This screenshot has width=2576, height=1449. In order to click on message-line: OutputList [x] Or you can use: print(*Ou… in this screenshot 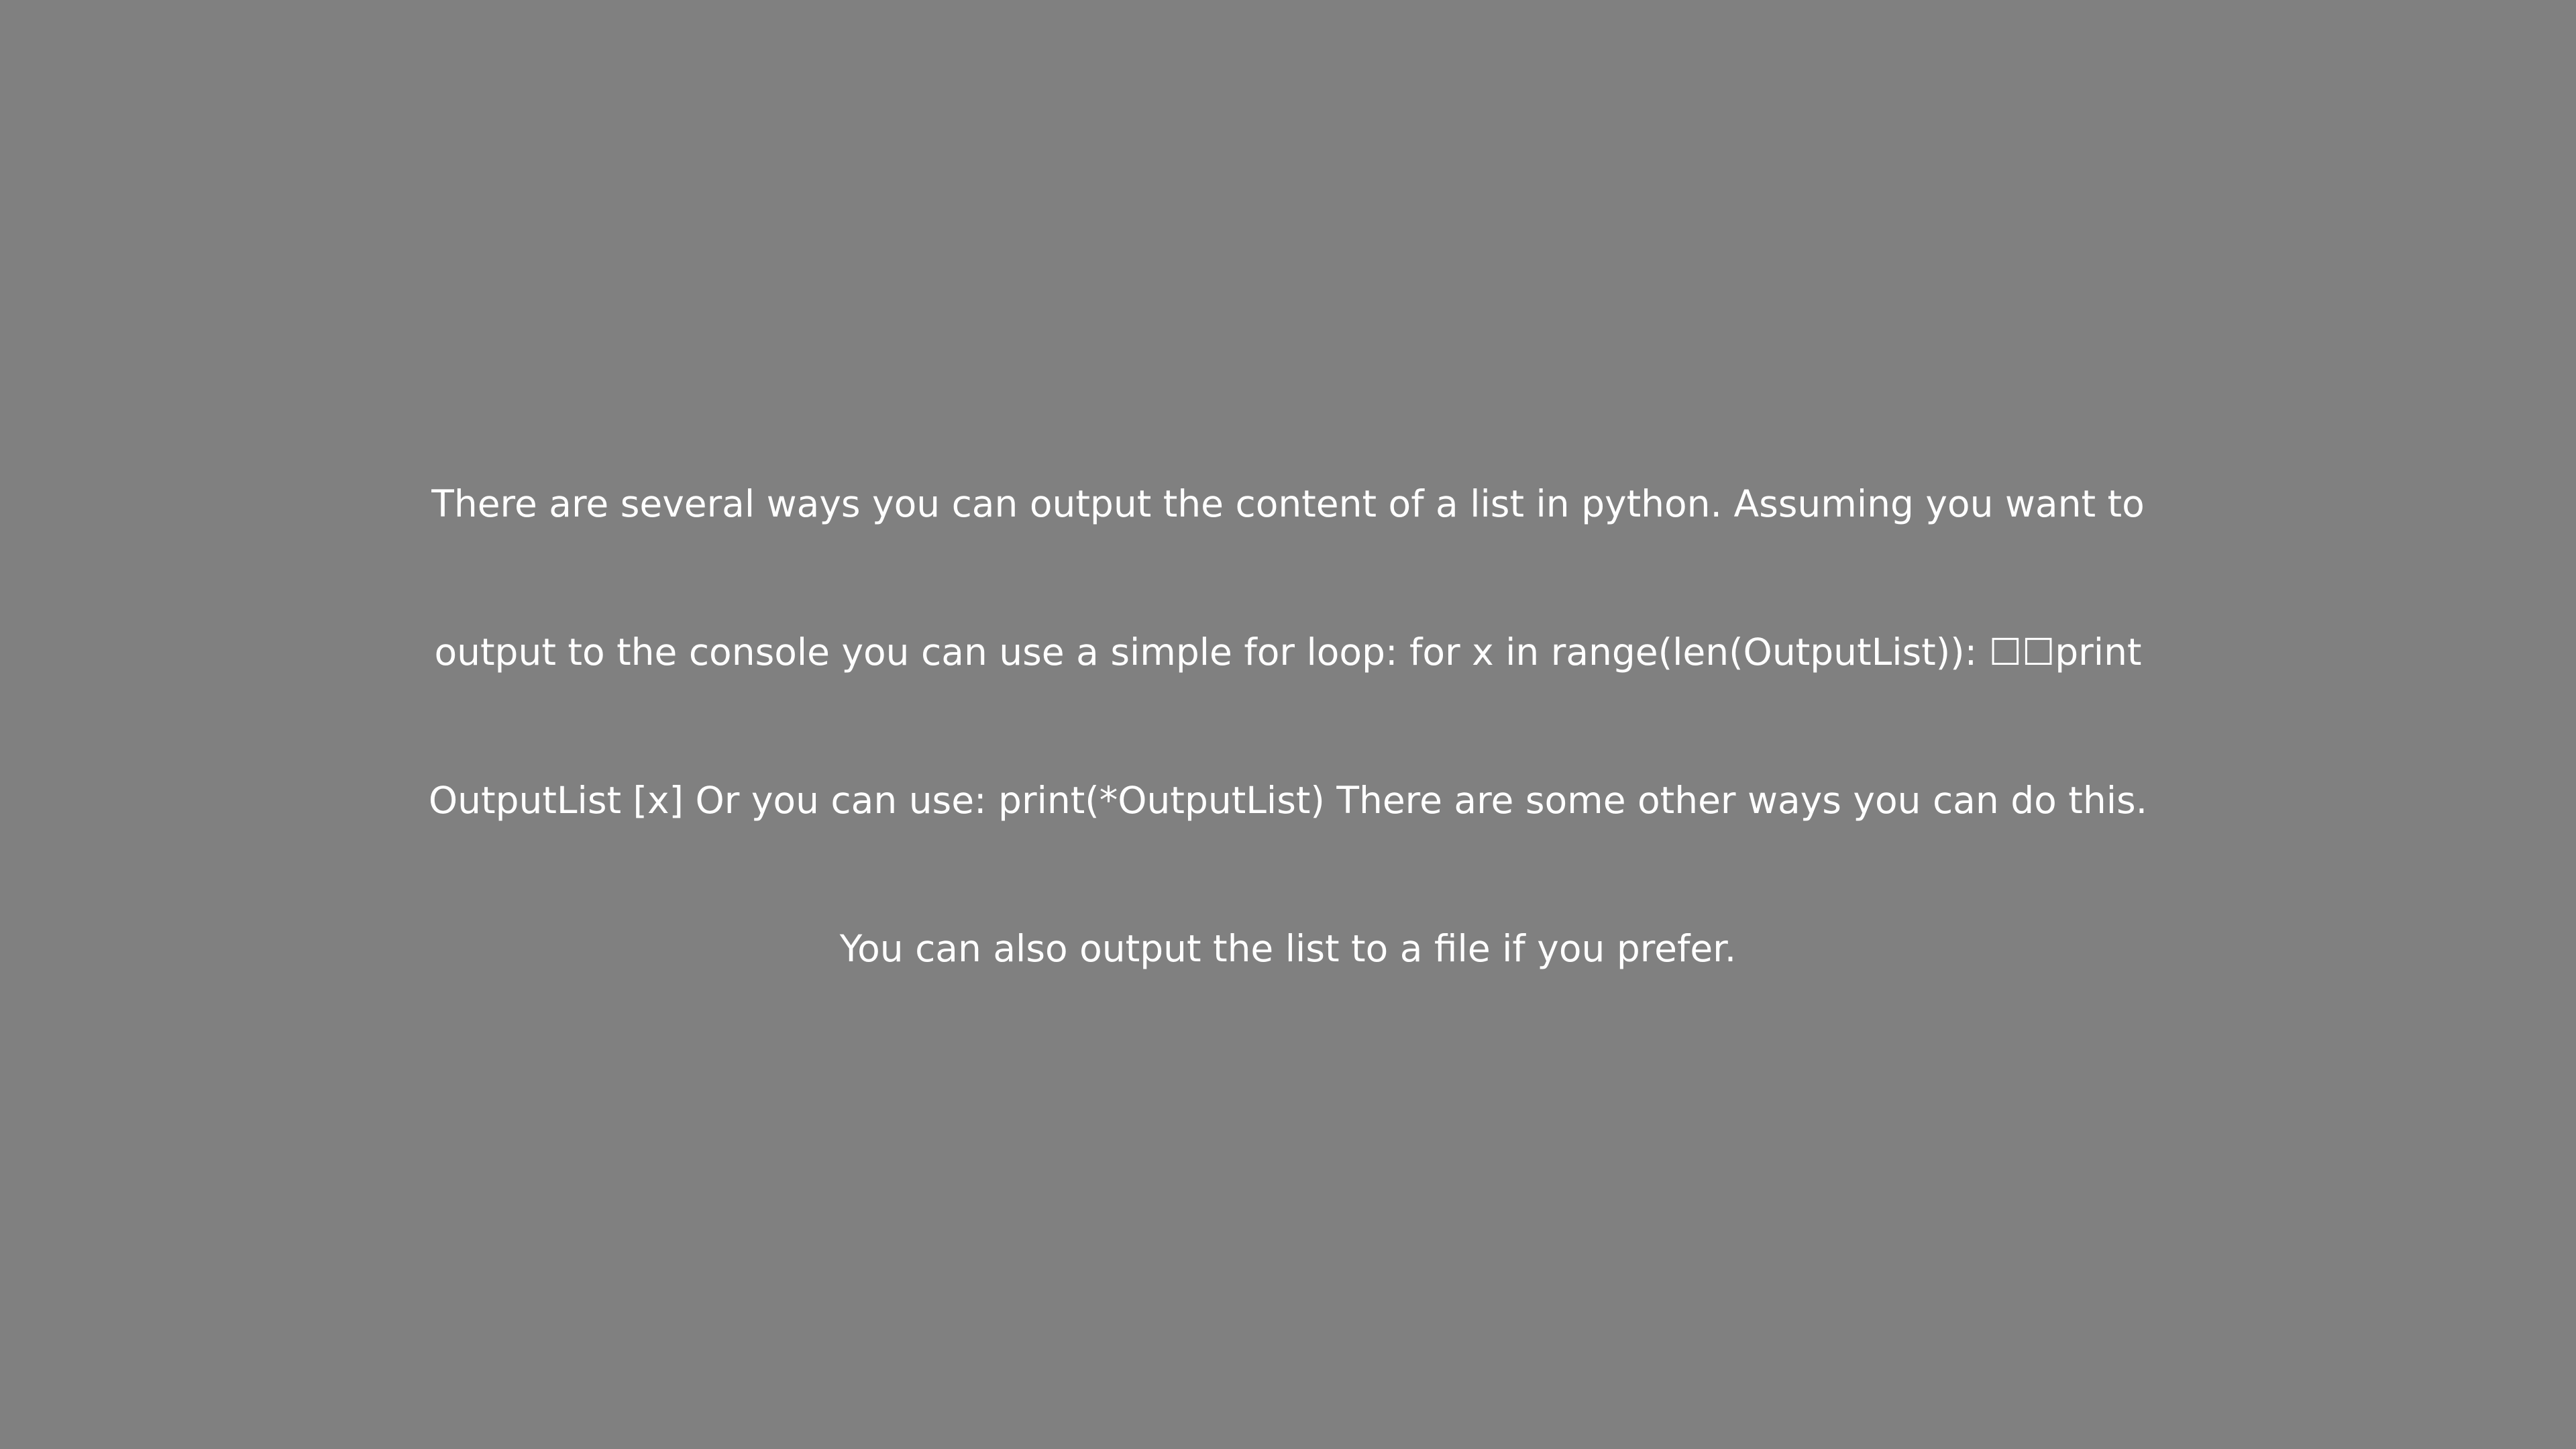, I will do `click(1288, 800)`.